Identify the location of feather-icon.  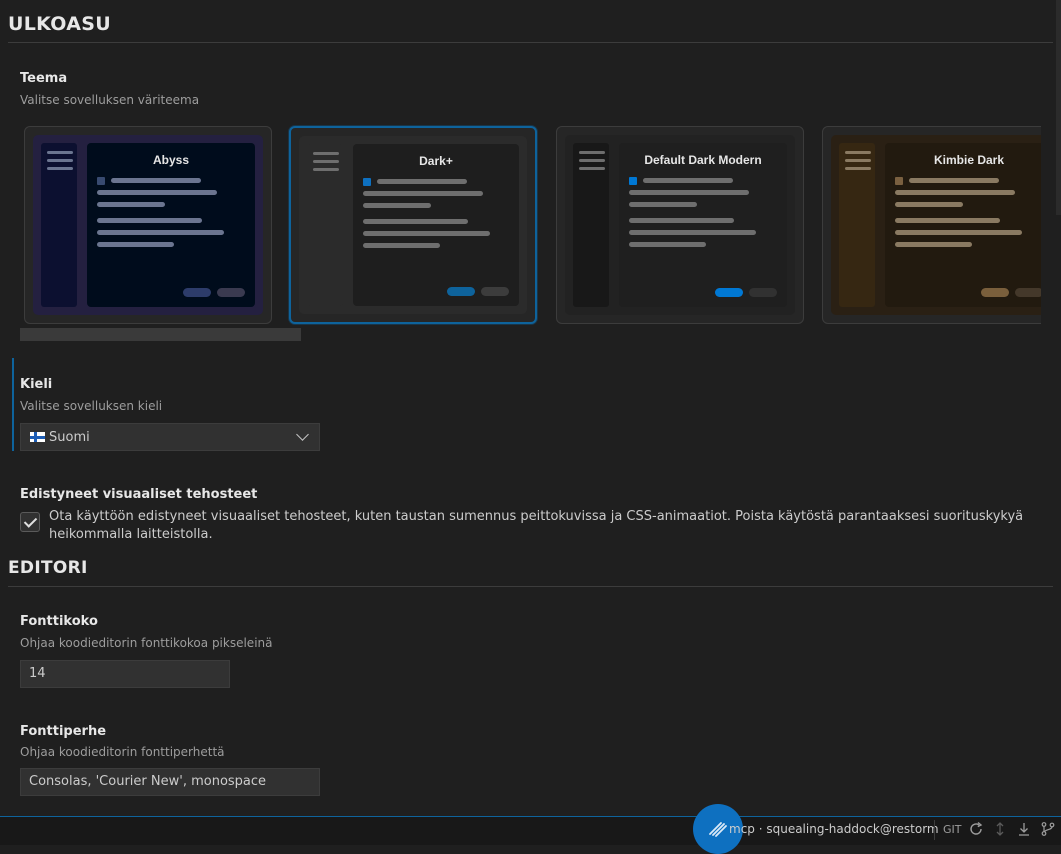
(718, 829).